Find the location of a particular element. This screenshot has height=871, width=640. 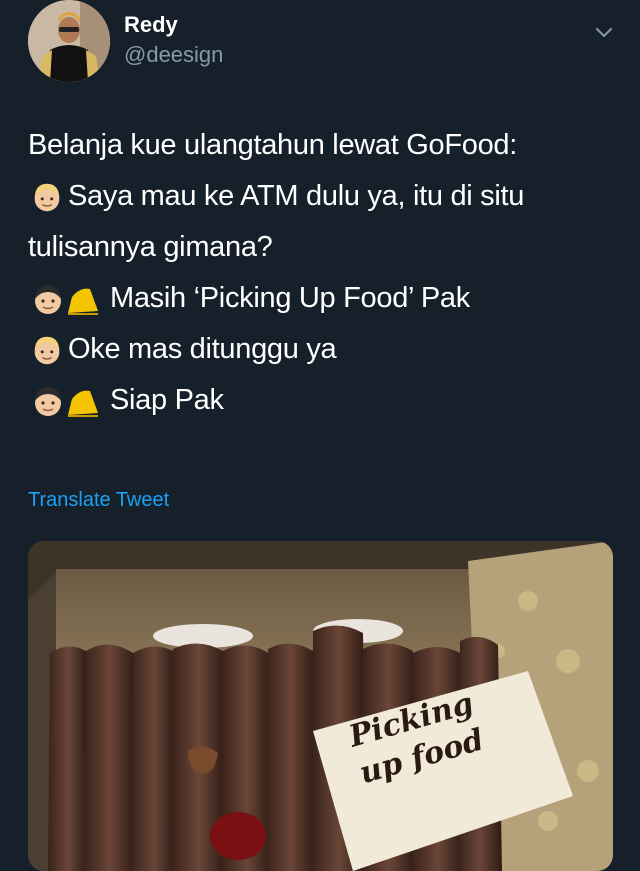

tweet-line: Masih ‘Picking Up Food’ Pak is located at coordinates (323, 298).